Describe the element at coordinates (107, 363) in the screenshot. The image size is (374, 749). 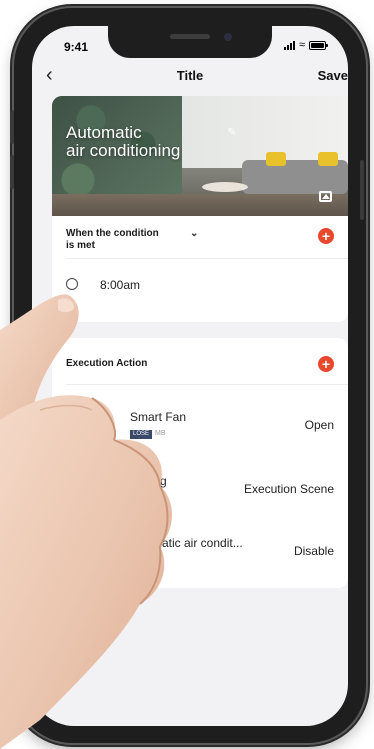
I see `execution-section-title: Execution Action` at that location.